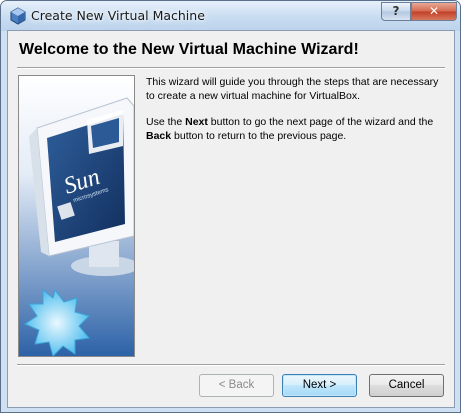 The height and width of the screenshot is (413, 461). What do you see at coordinates (196, 122) in the screenshot?
I see `next-keyword: Next` at bounding box center [196, 122].